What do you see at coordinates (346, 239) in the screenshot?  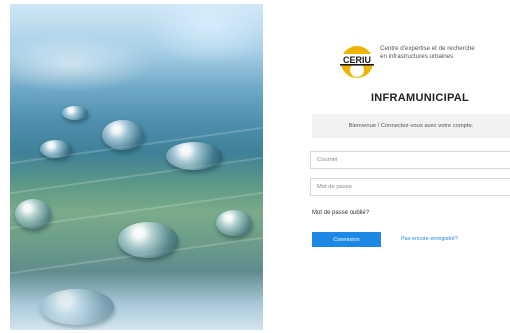 I see `login-button: Connexion` at bounding box center [346, 239].